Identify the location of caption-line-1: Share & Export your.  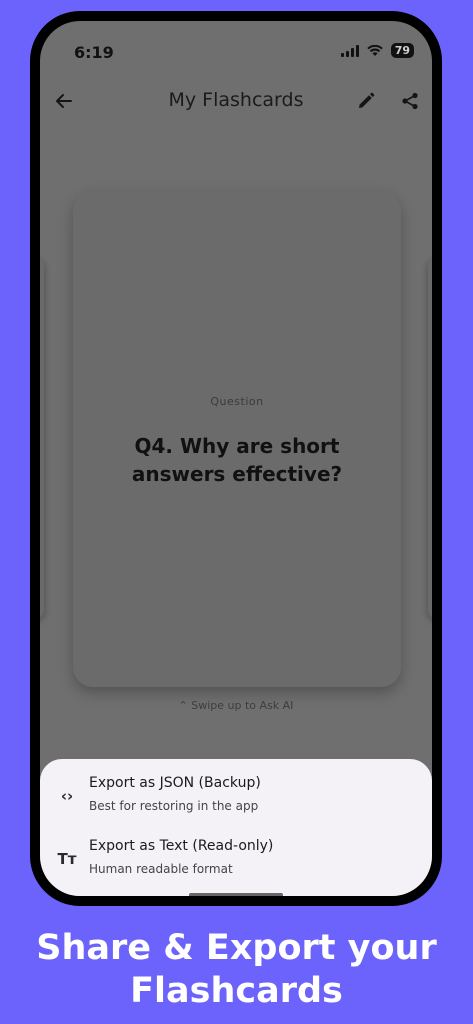
(236, 948).